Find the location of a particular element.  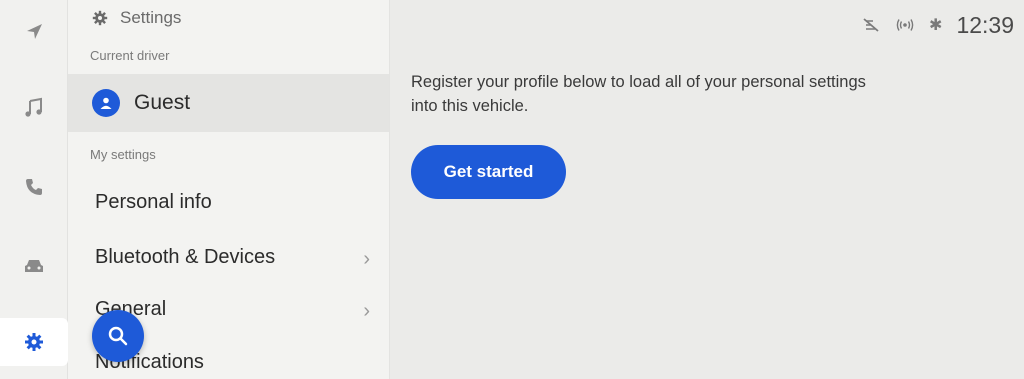

search-button is located at coordinates (118, 336).